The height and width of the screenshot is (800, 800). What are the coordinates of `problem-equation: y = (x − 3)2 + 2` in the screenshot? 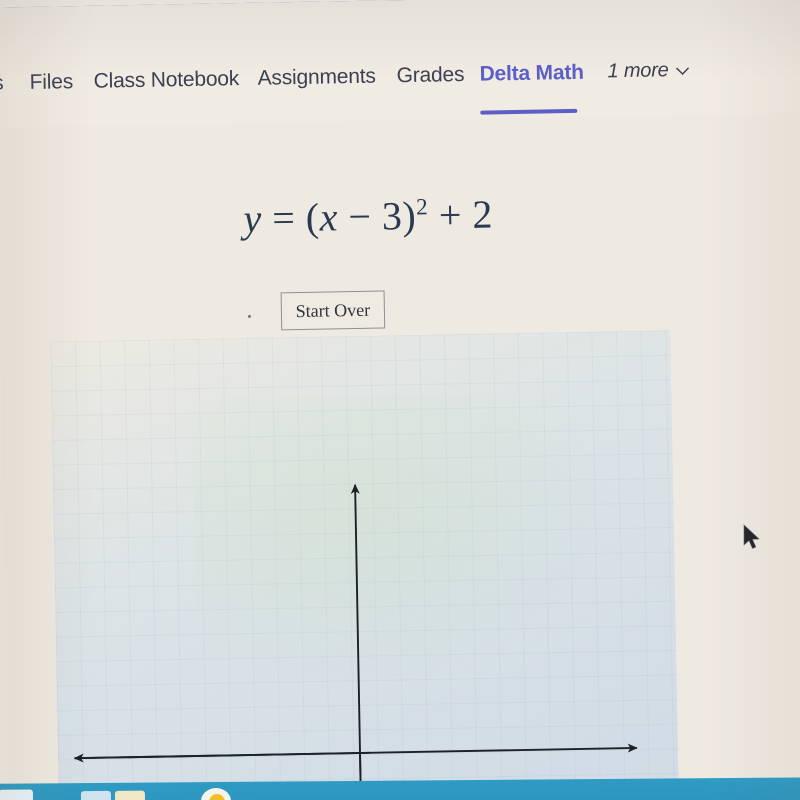 It's located at (369, 216).